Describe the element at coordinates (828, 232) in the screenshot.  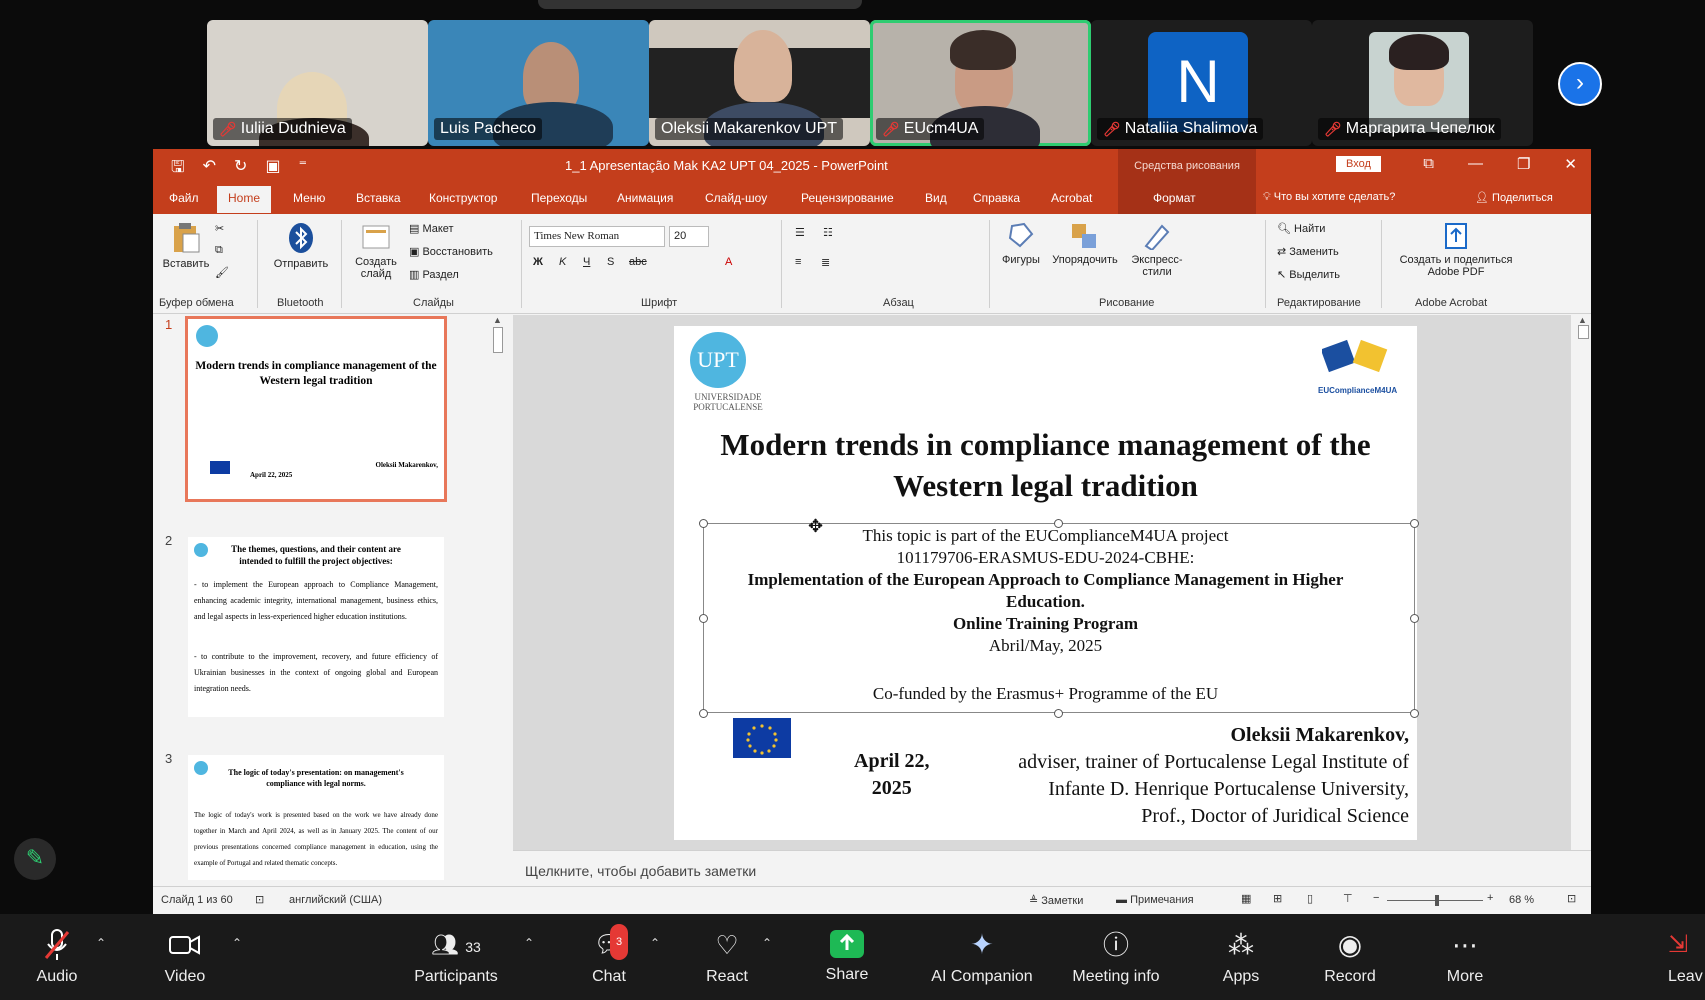
I see `numbering-icon: ☷` at that location.